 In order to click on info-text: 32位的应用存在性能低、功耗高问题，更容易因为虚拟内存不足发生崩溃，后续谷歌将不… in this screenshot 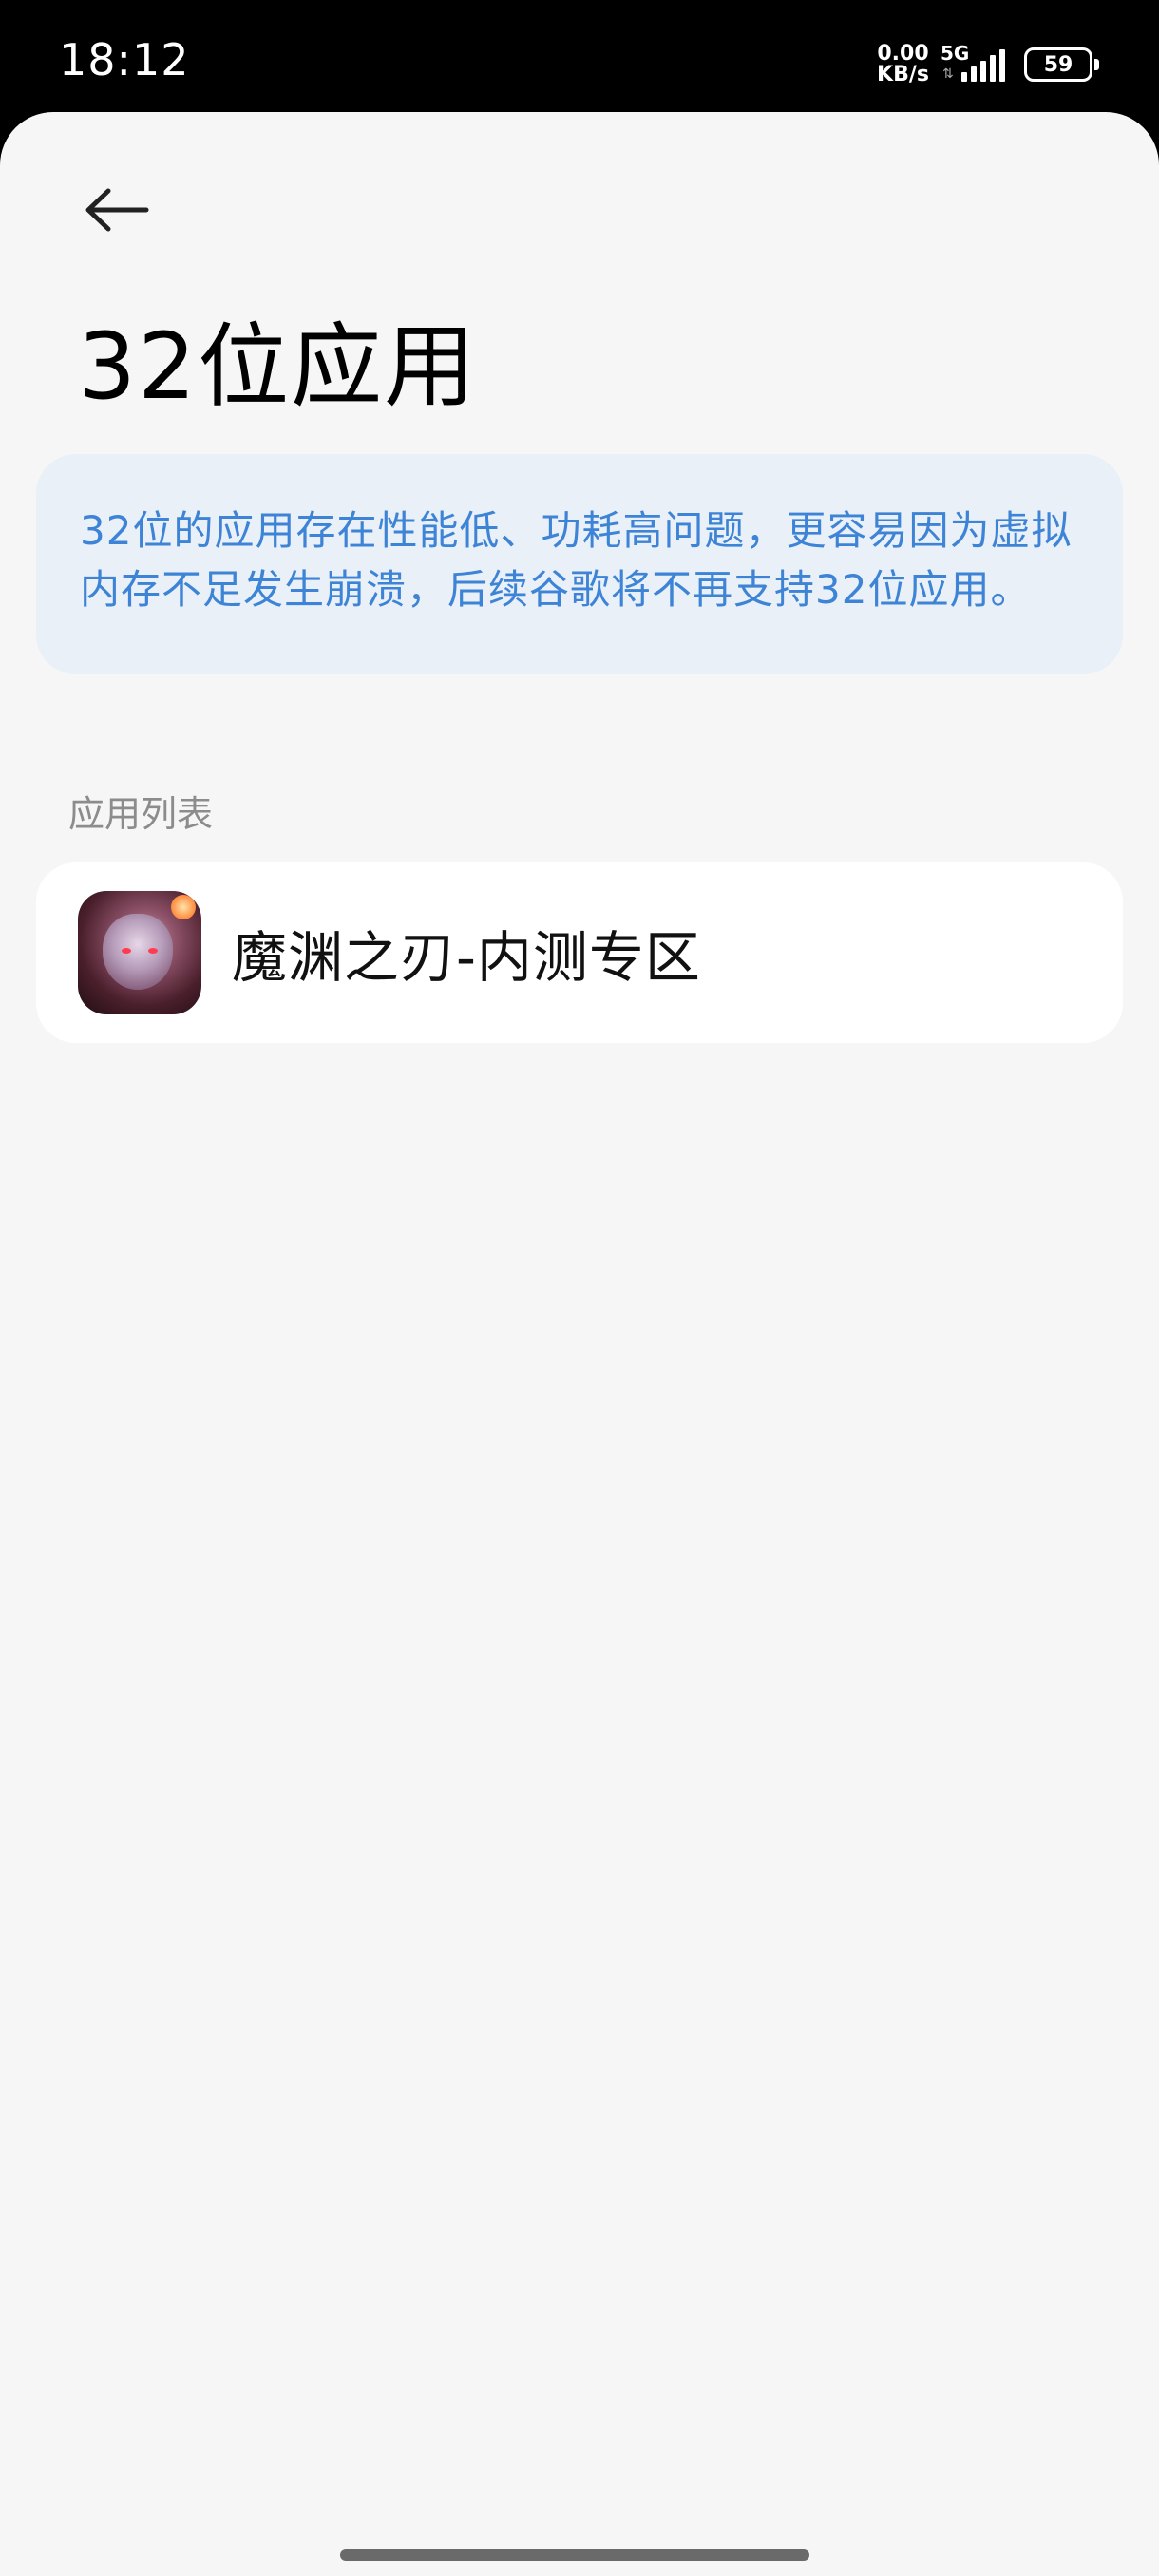, I will do `click(576, 560)`.